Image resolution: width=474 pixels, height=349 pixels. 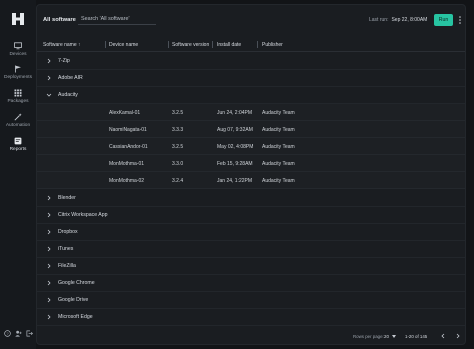 I want to click on last-run-value: Sep 22, 8:00AM, so click(x=409, y=20).